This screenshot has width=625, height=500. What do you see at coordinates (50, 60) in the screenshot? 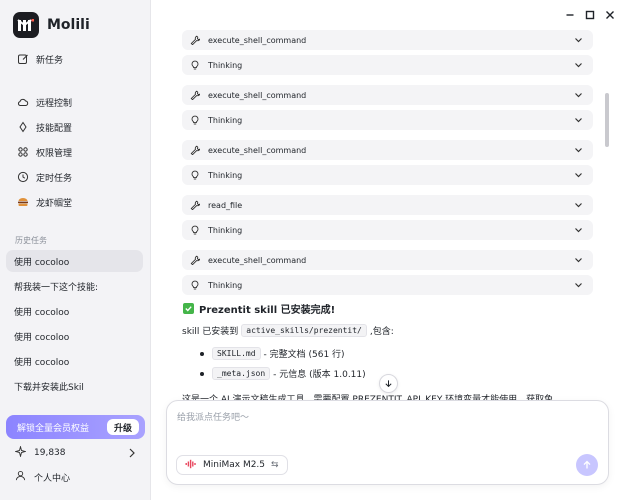
I see `new-task-label: 新任务` at bounding box center [50, 60].